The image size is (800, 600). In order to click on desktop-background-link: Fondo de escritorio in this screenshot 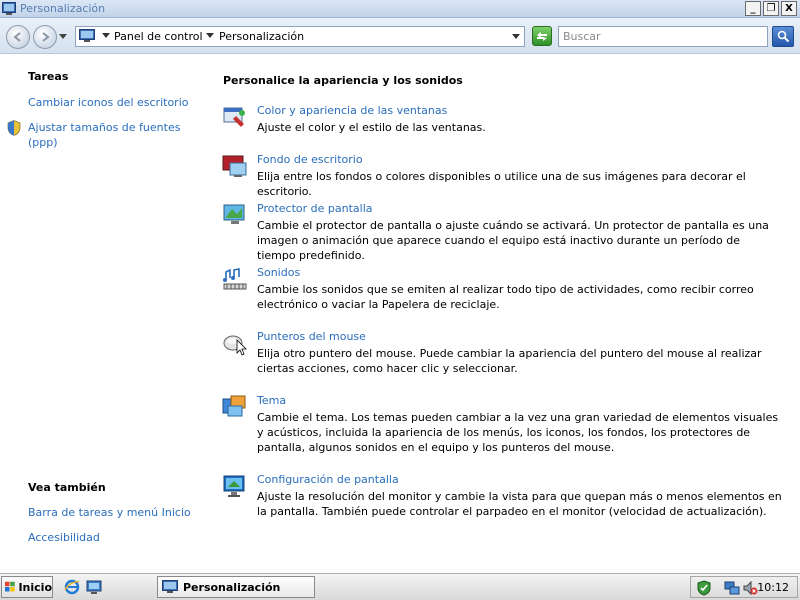, I will do `click(310, 159)`.